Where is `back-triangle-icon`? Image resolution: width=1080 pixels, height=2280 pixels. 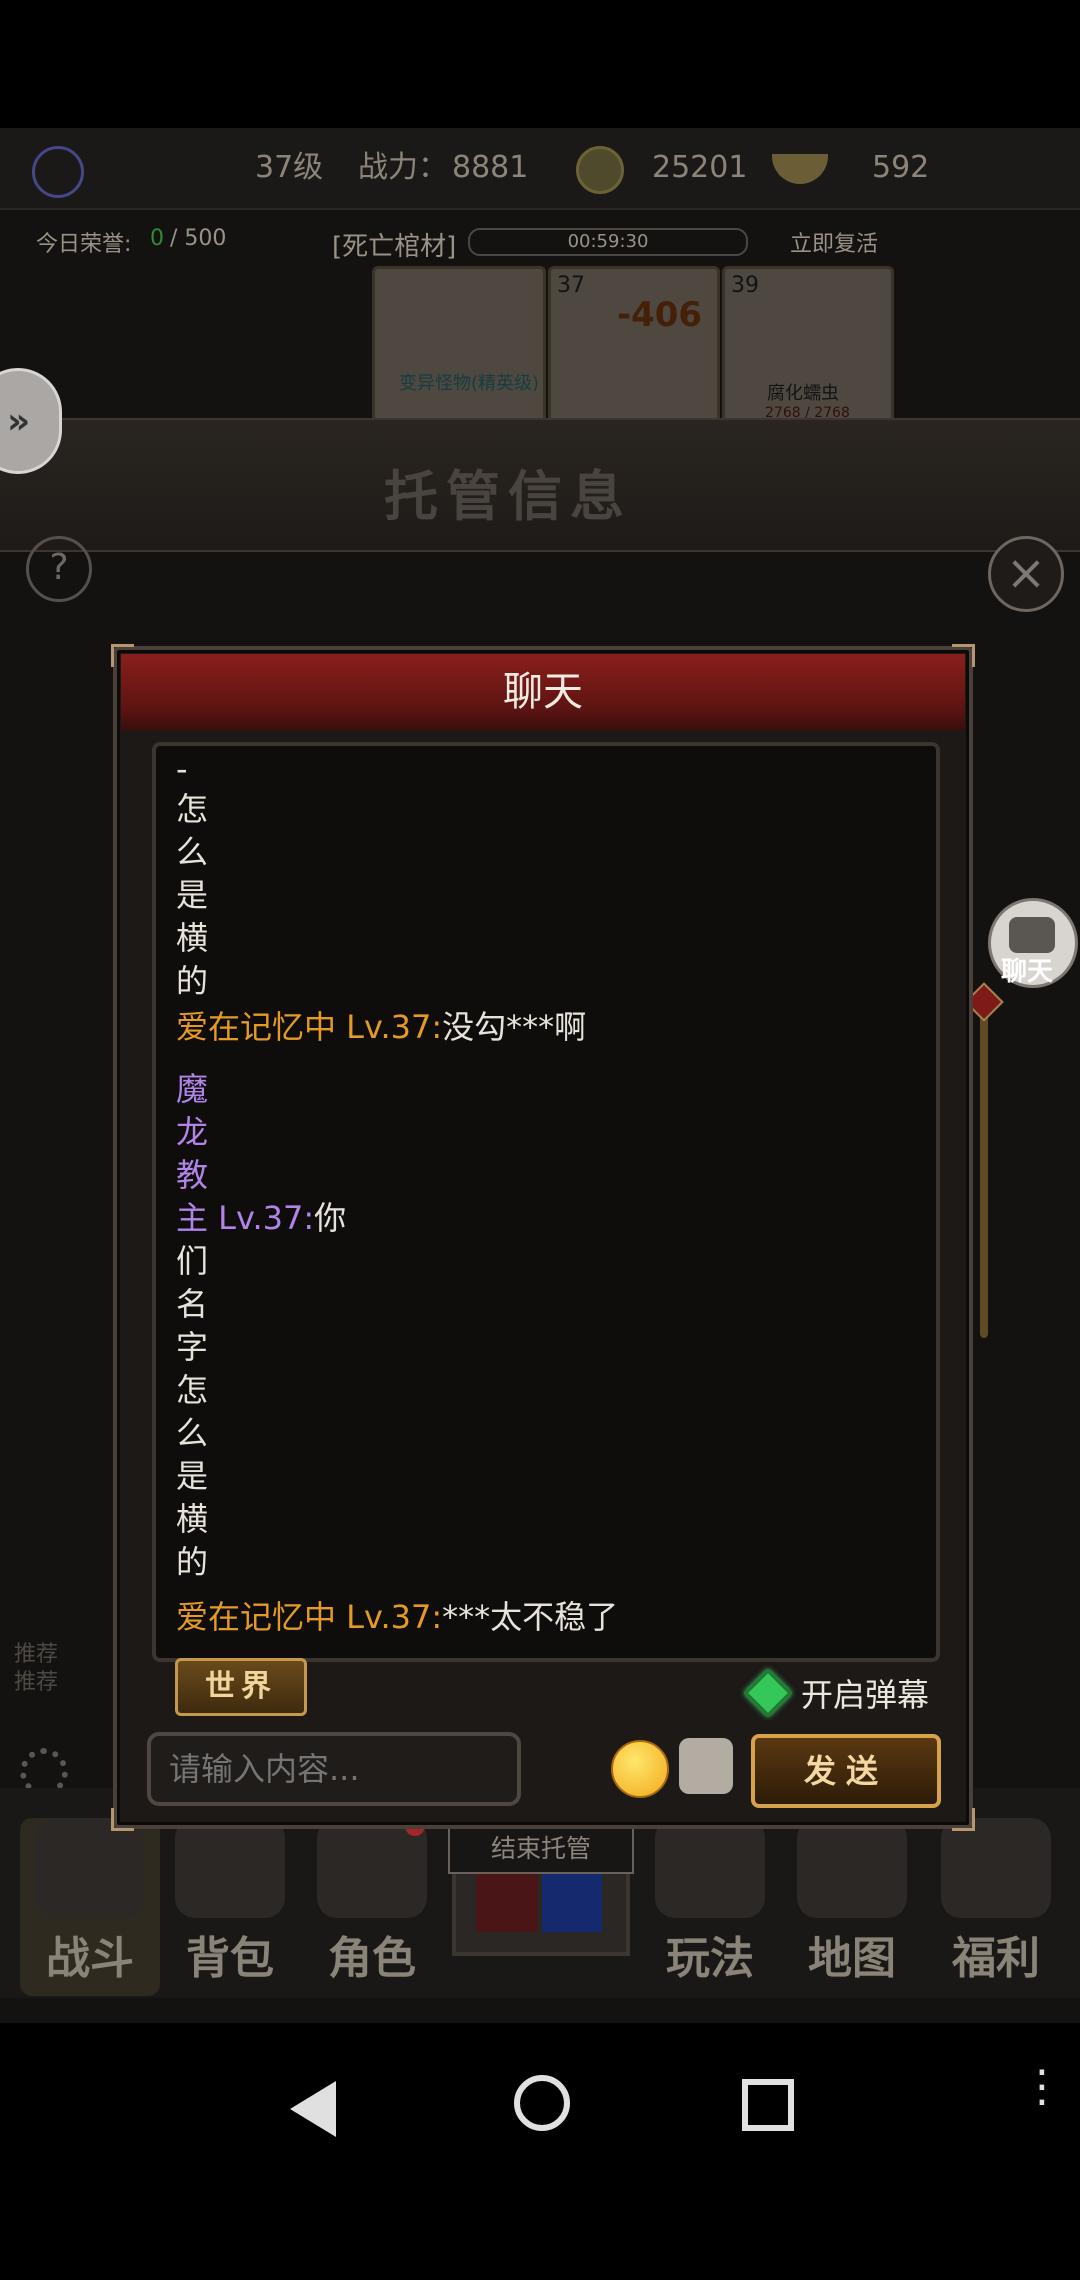
back-triangle-icon is located at coordinates (313, 2109).